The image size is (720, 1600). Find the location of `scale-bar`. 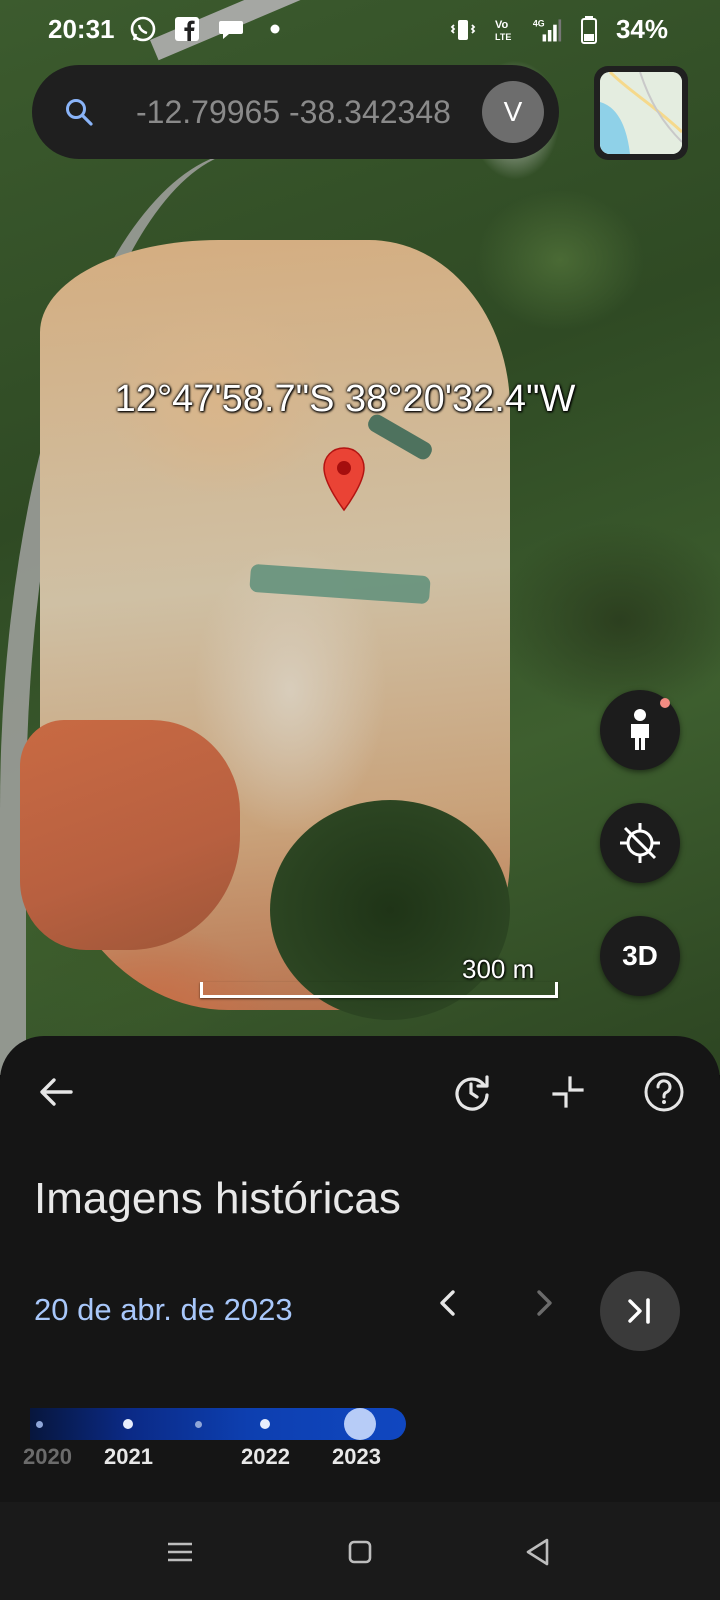

scale-bar is located at coordinates (379, 990).